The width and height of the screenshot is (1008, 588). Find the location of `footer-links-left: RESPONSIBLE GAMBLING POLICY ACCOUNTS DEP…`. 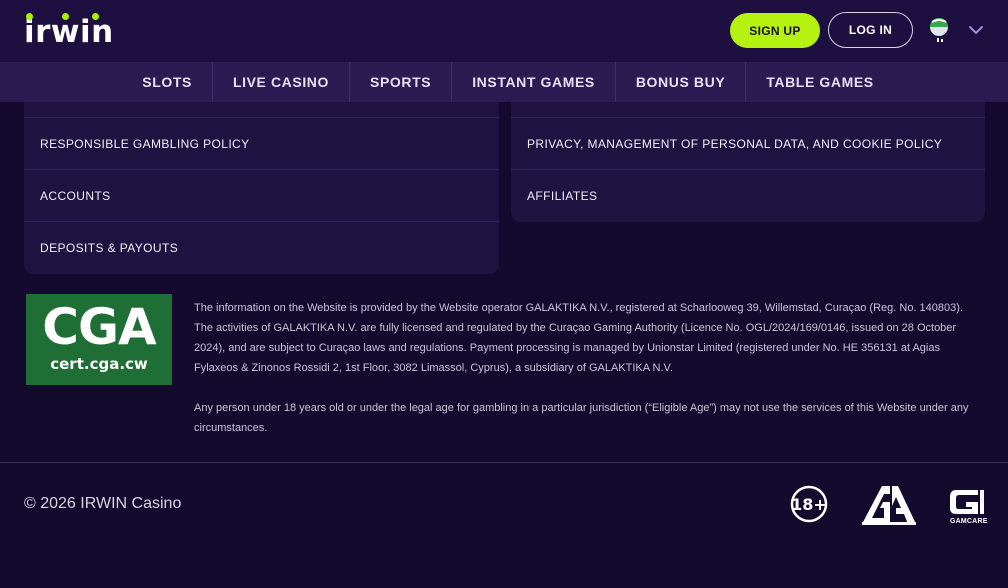

footer-links-left: RESPONSIBLE GAMBLING POLICY ACCOUNTS DEP… is located at coordinates (261, 188).